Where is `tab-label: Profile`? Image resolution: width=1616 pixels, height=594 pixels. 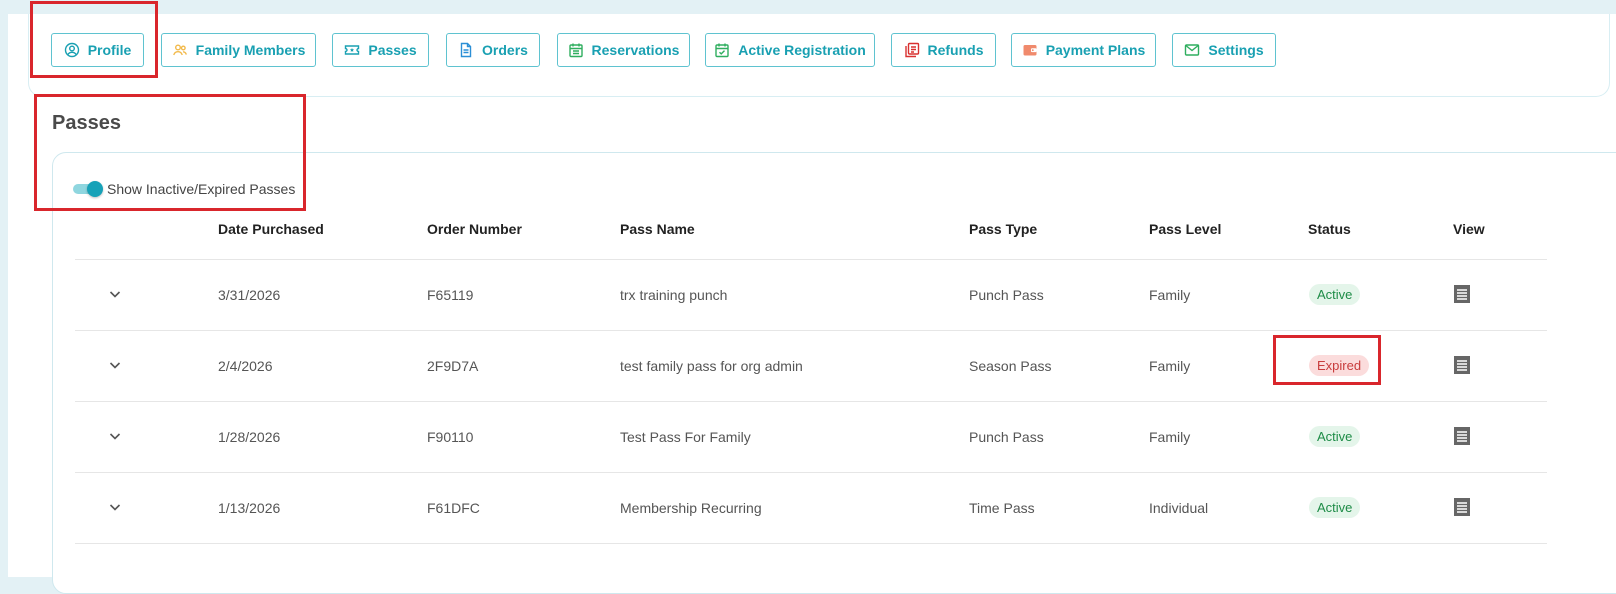
tab-label: Profile is located at coordinates (109, 50).